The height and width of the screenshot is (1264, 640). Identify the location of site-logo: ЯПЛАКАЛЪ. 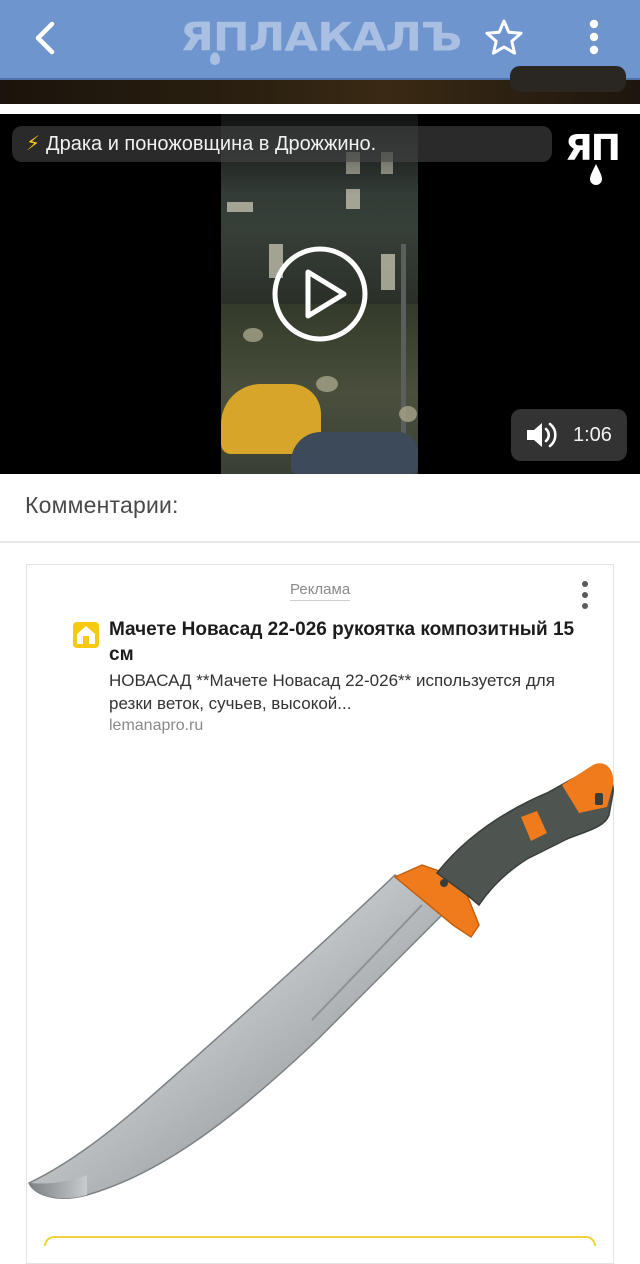
(321, 39).